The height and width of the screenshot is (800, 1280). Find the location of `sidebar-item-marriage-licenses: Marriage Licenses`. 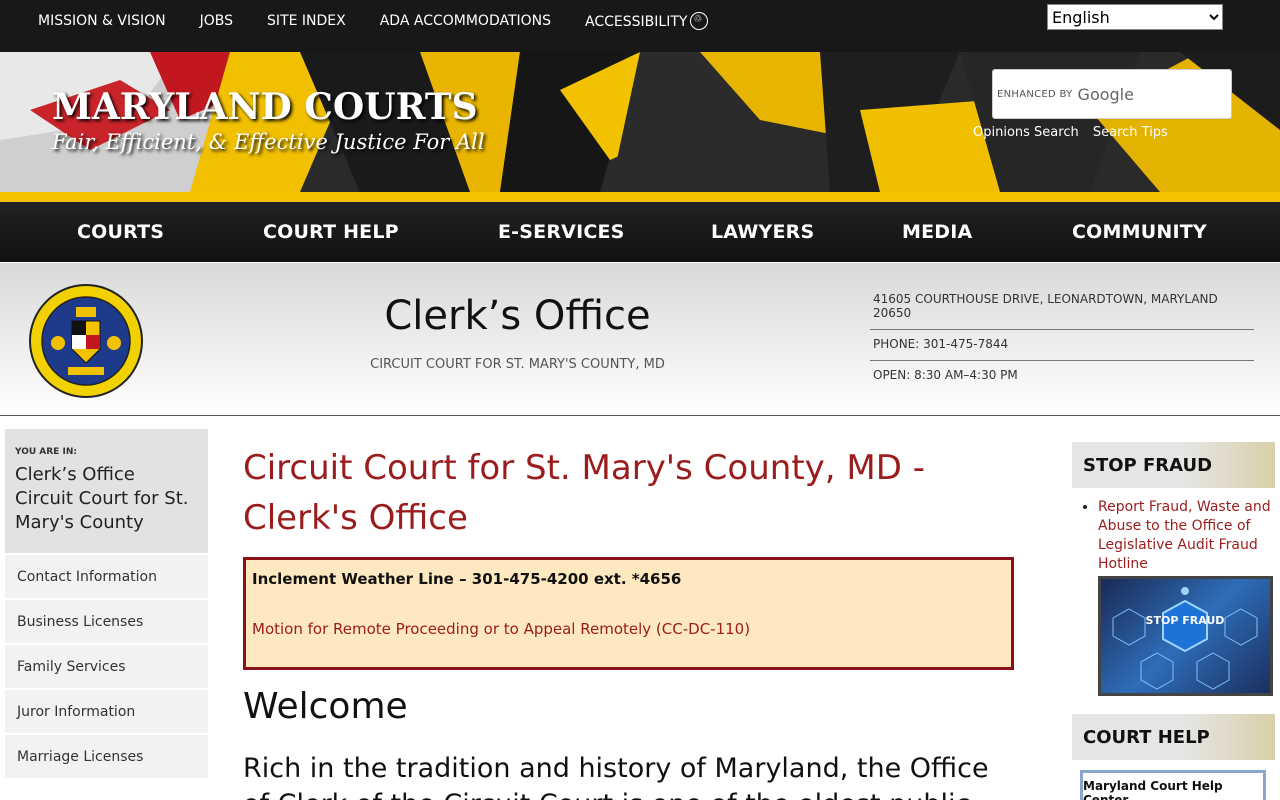

sidebar-item-marriage-licenses: Marriage Licenses is located at coordinates (106, 755).